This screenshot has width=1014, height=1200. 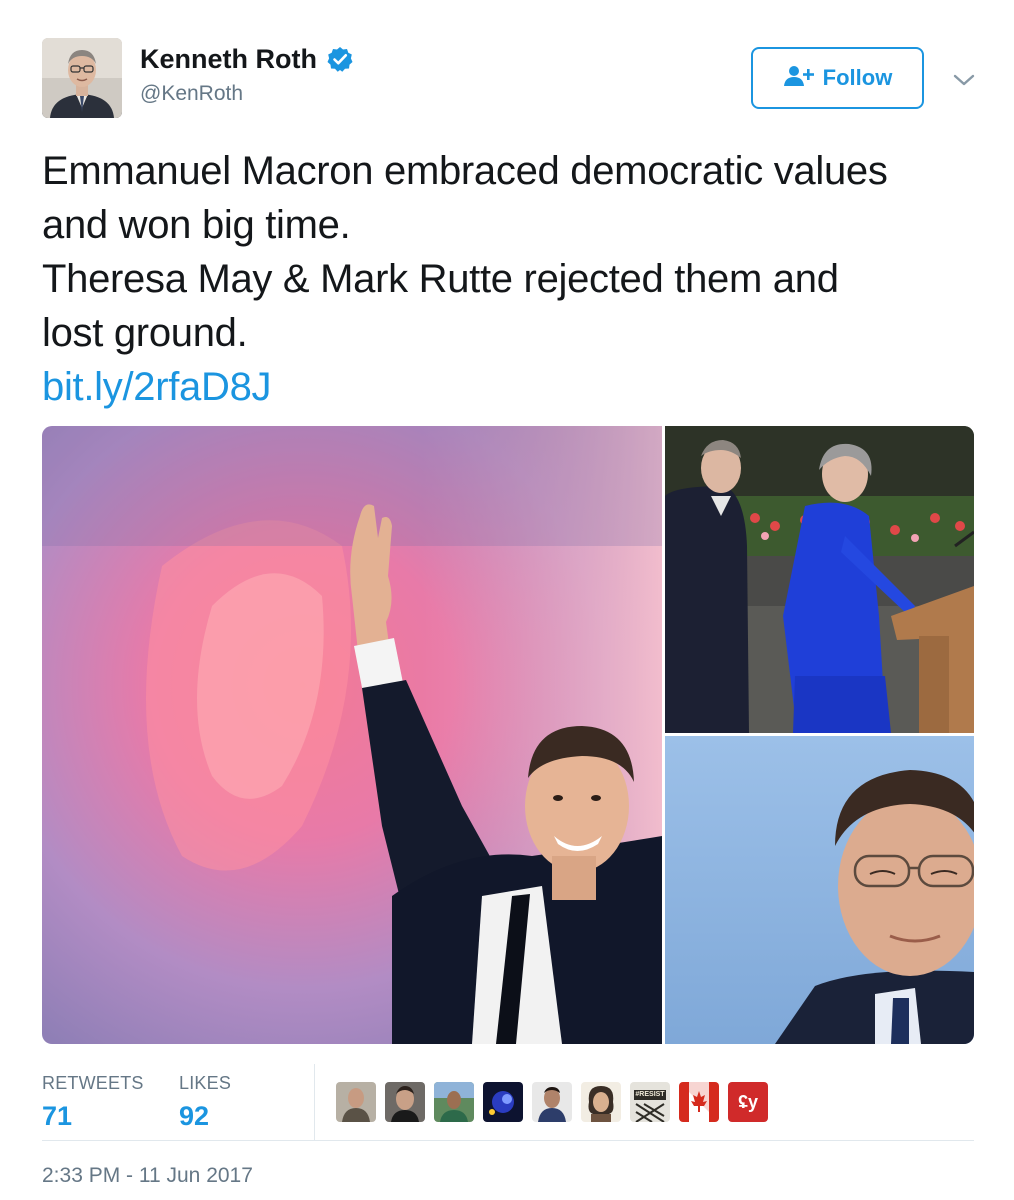 What do you see at coordinates (314, 1102) in the screenshot?
I see `stats-divider` at bounding box center [314, 1102].